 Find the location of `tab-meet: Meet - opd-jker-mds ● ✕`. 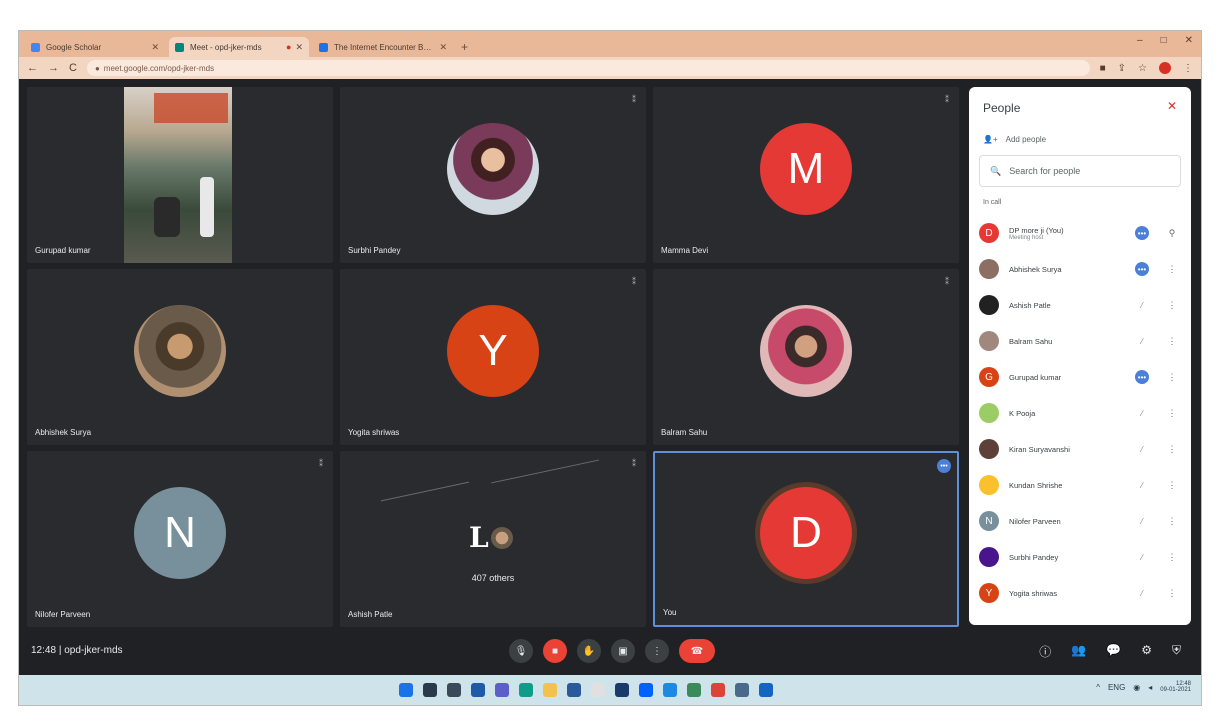

tab-meet: Meet - opd-jker-mds ● ✕ is located at coordinates (239, 47).